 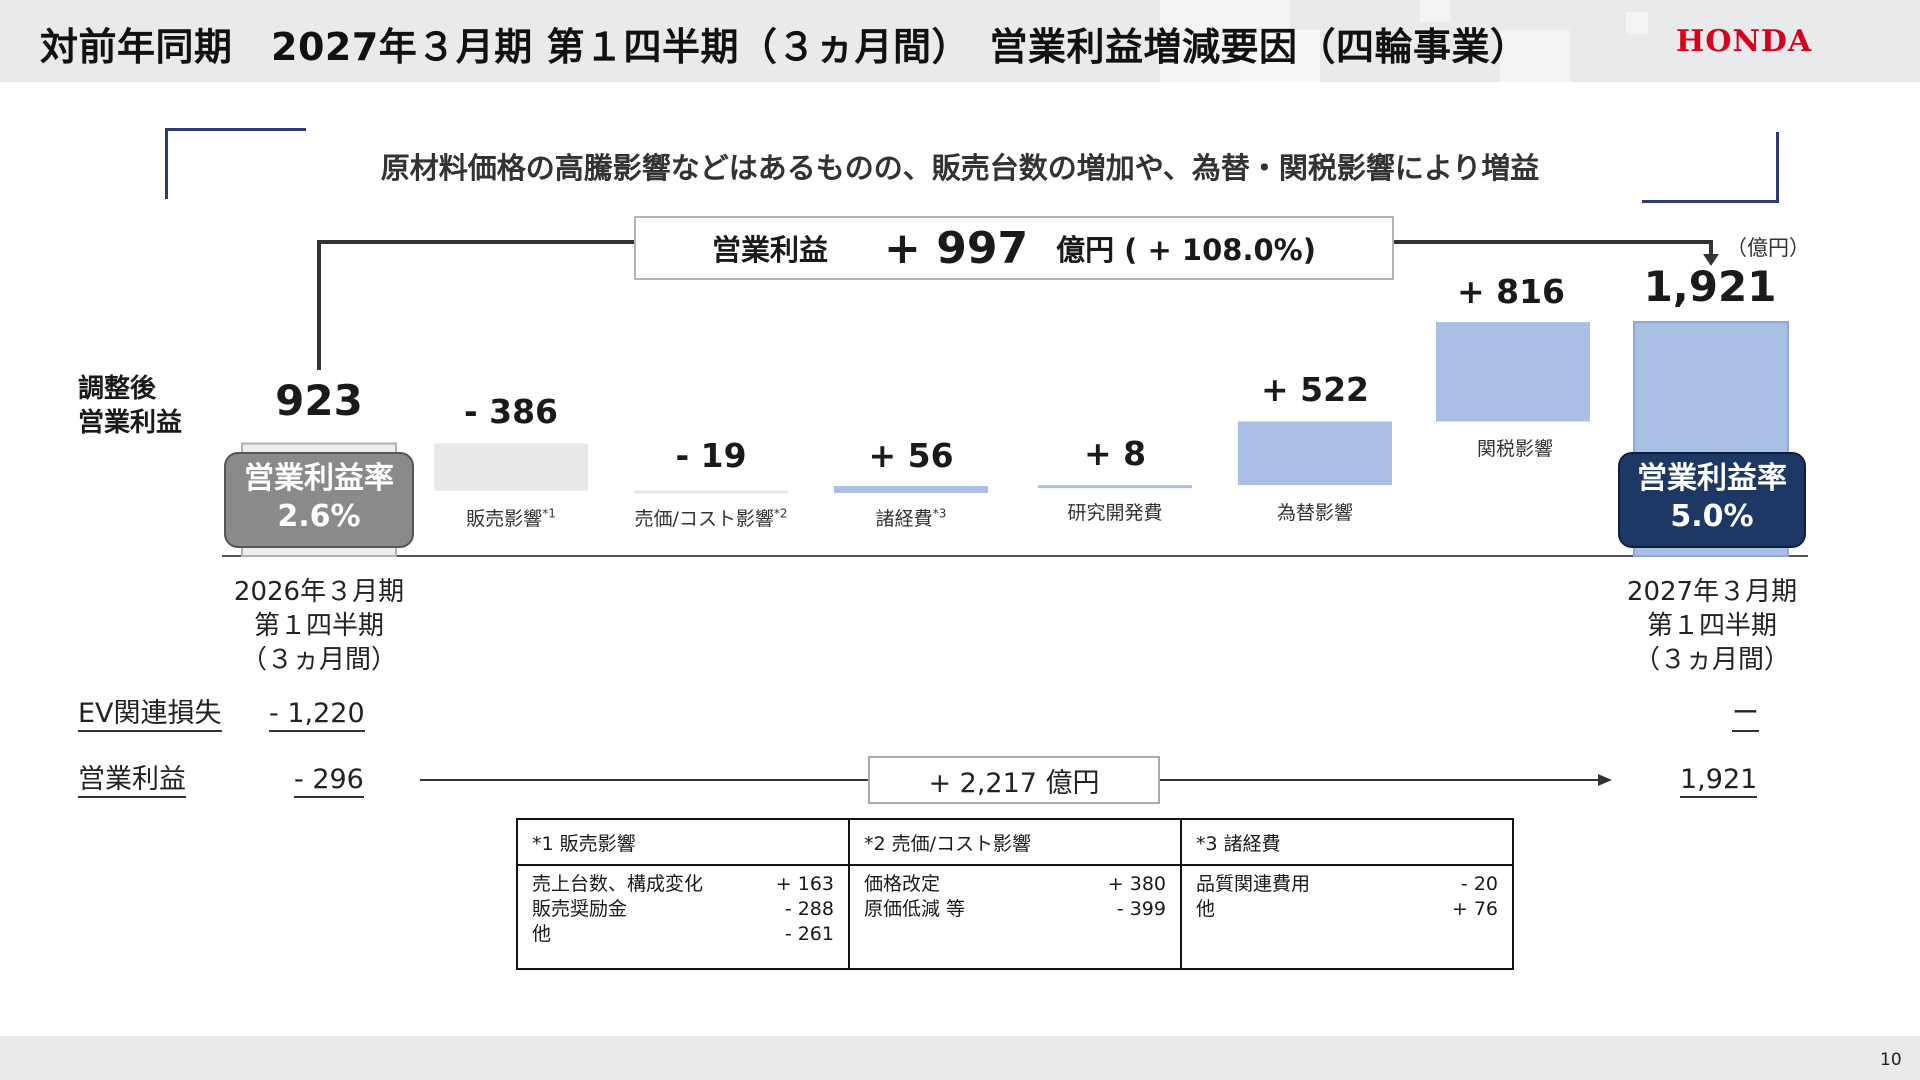 I want to click on curr-margin-badge: 営業利益率 5.0%, so click(x=1712, y=500).